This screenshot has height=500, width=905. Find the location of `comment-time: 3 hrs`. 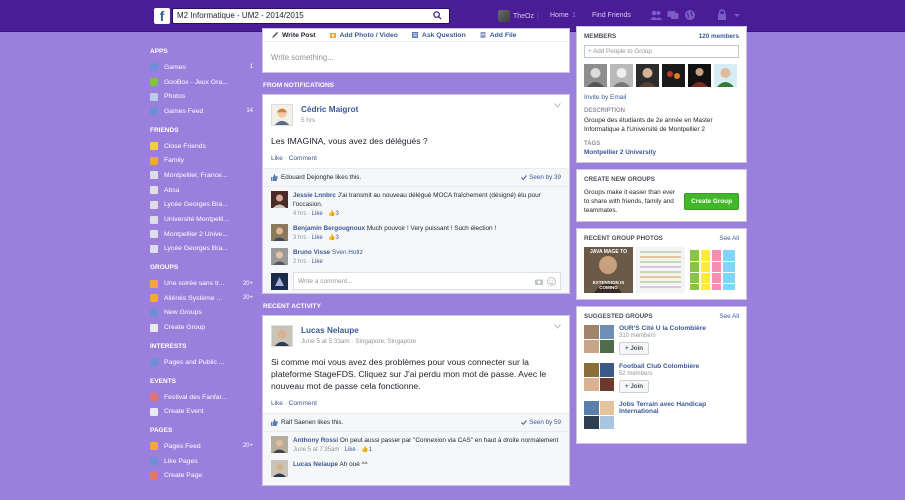

comment-time: 3 hrs is located at coordinates (299, 238).